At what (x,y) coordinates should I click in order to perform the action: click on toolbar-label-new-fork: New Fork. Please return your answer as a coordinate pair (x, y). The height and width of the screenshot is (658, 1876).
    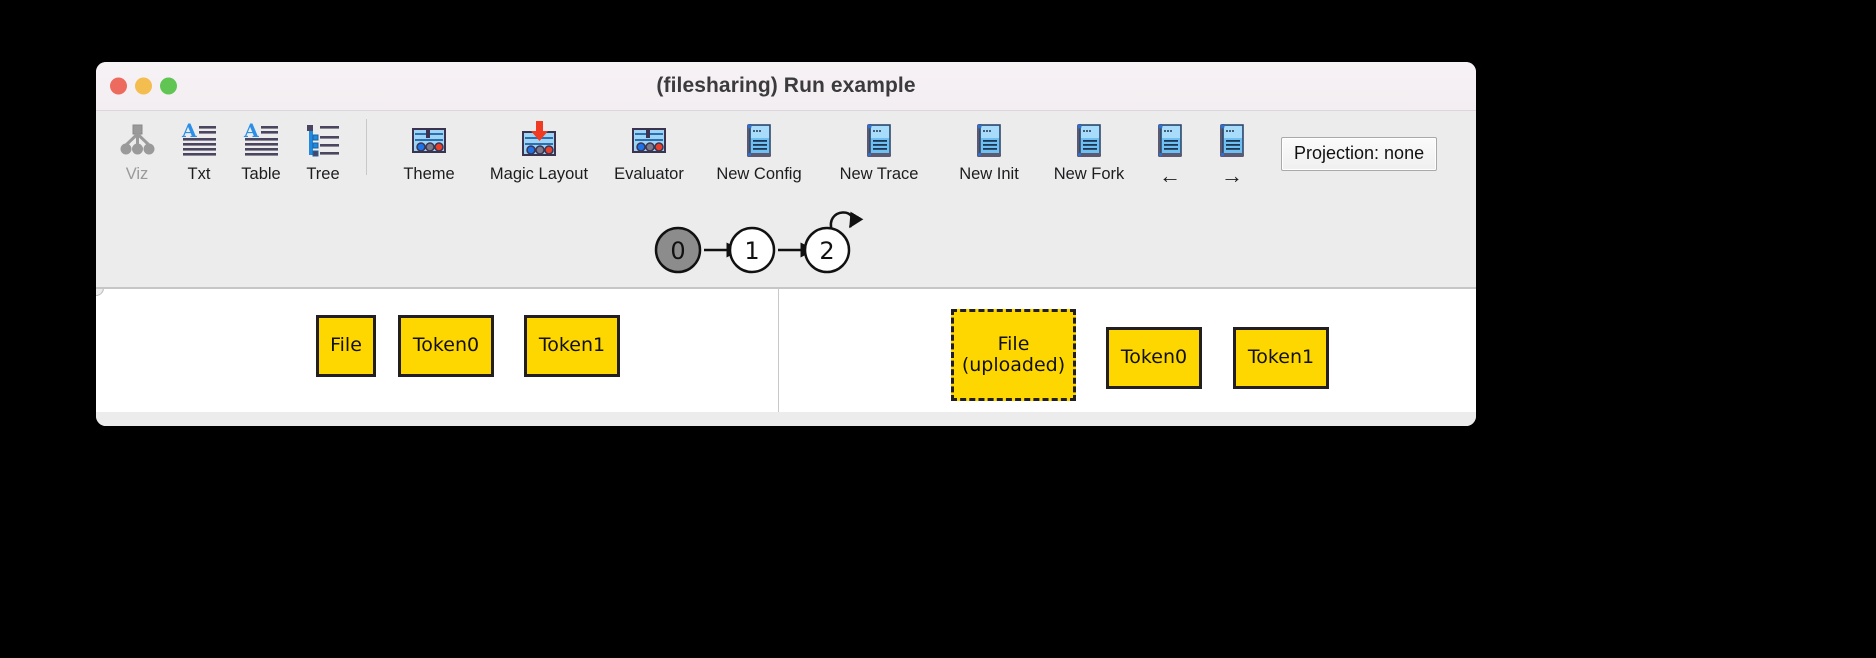
    Looking at the image, I should click on (1089, 174).